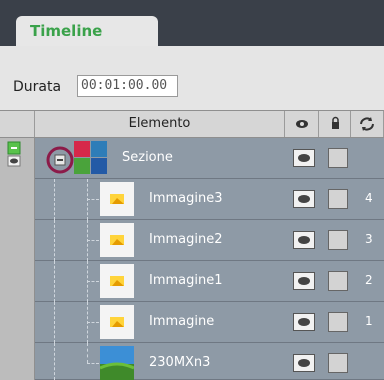 The width and height of the screenshot is (384, 380). Describe the element at coordinates (66, 31) in the screenshot. I see `tab-label: Timeline` at that location.